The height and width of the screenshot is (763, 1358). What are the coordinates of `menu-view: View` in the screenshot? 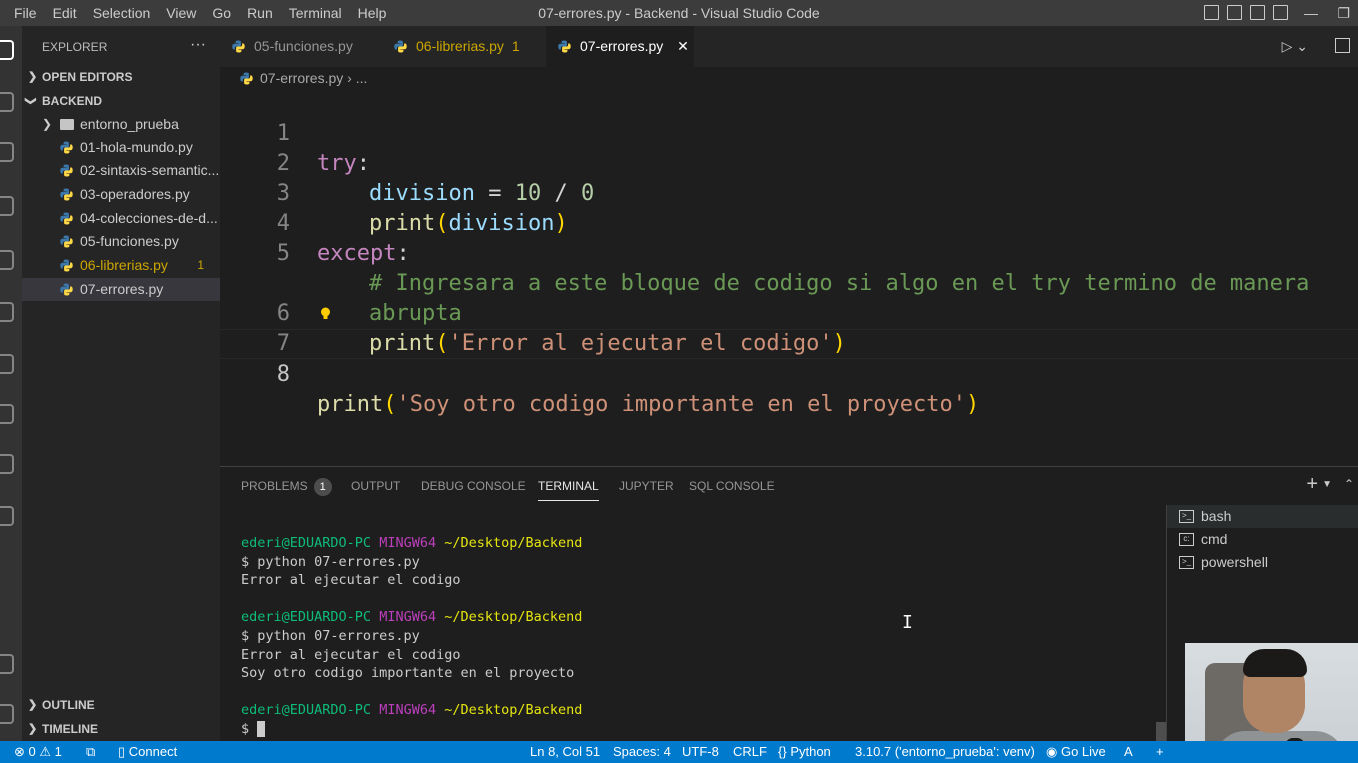 It's located at (181, 13).